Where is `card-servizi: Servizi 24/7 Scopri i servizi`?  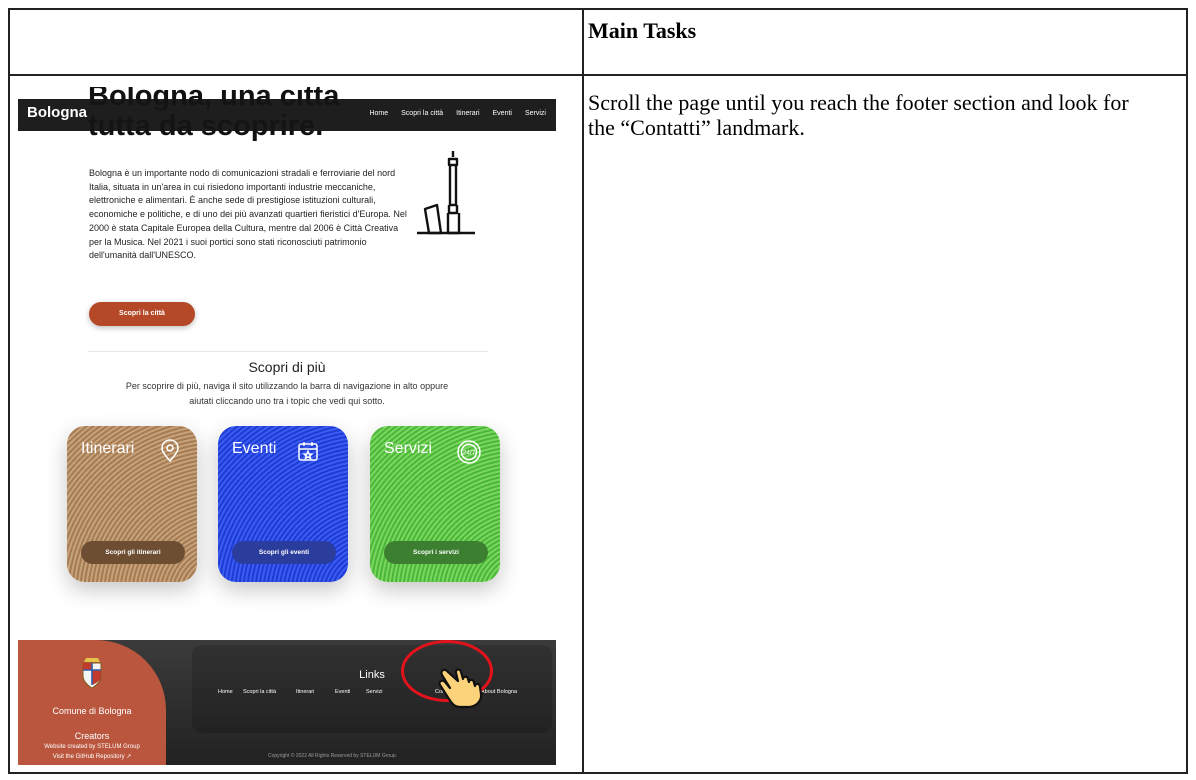
card-servizi: Servizi 24/7 Scopri i servizi is located at coordinates (435, 504).